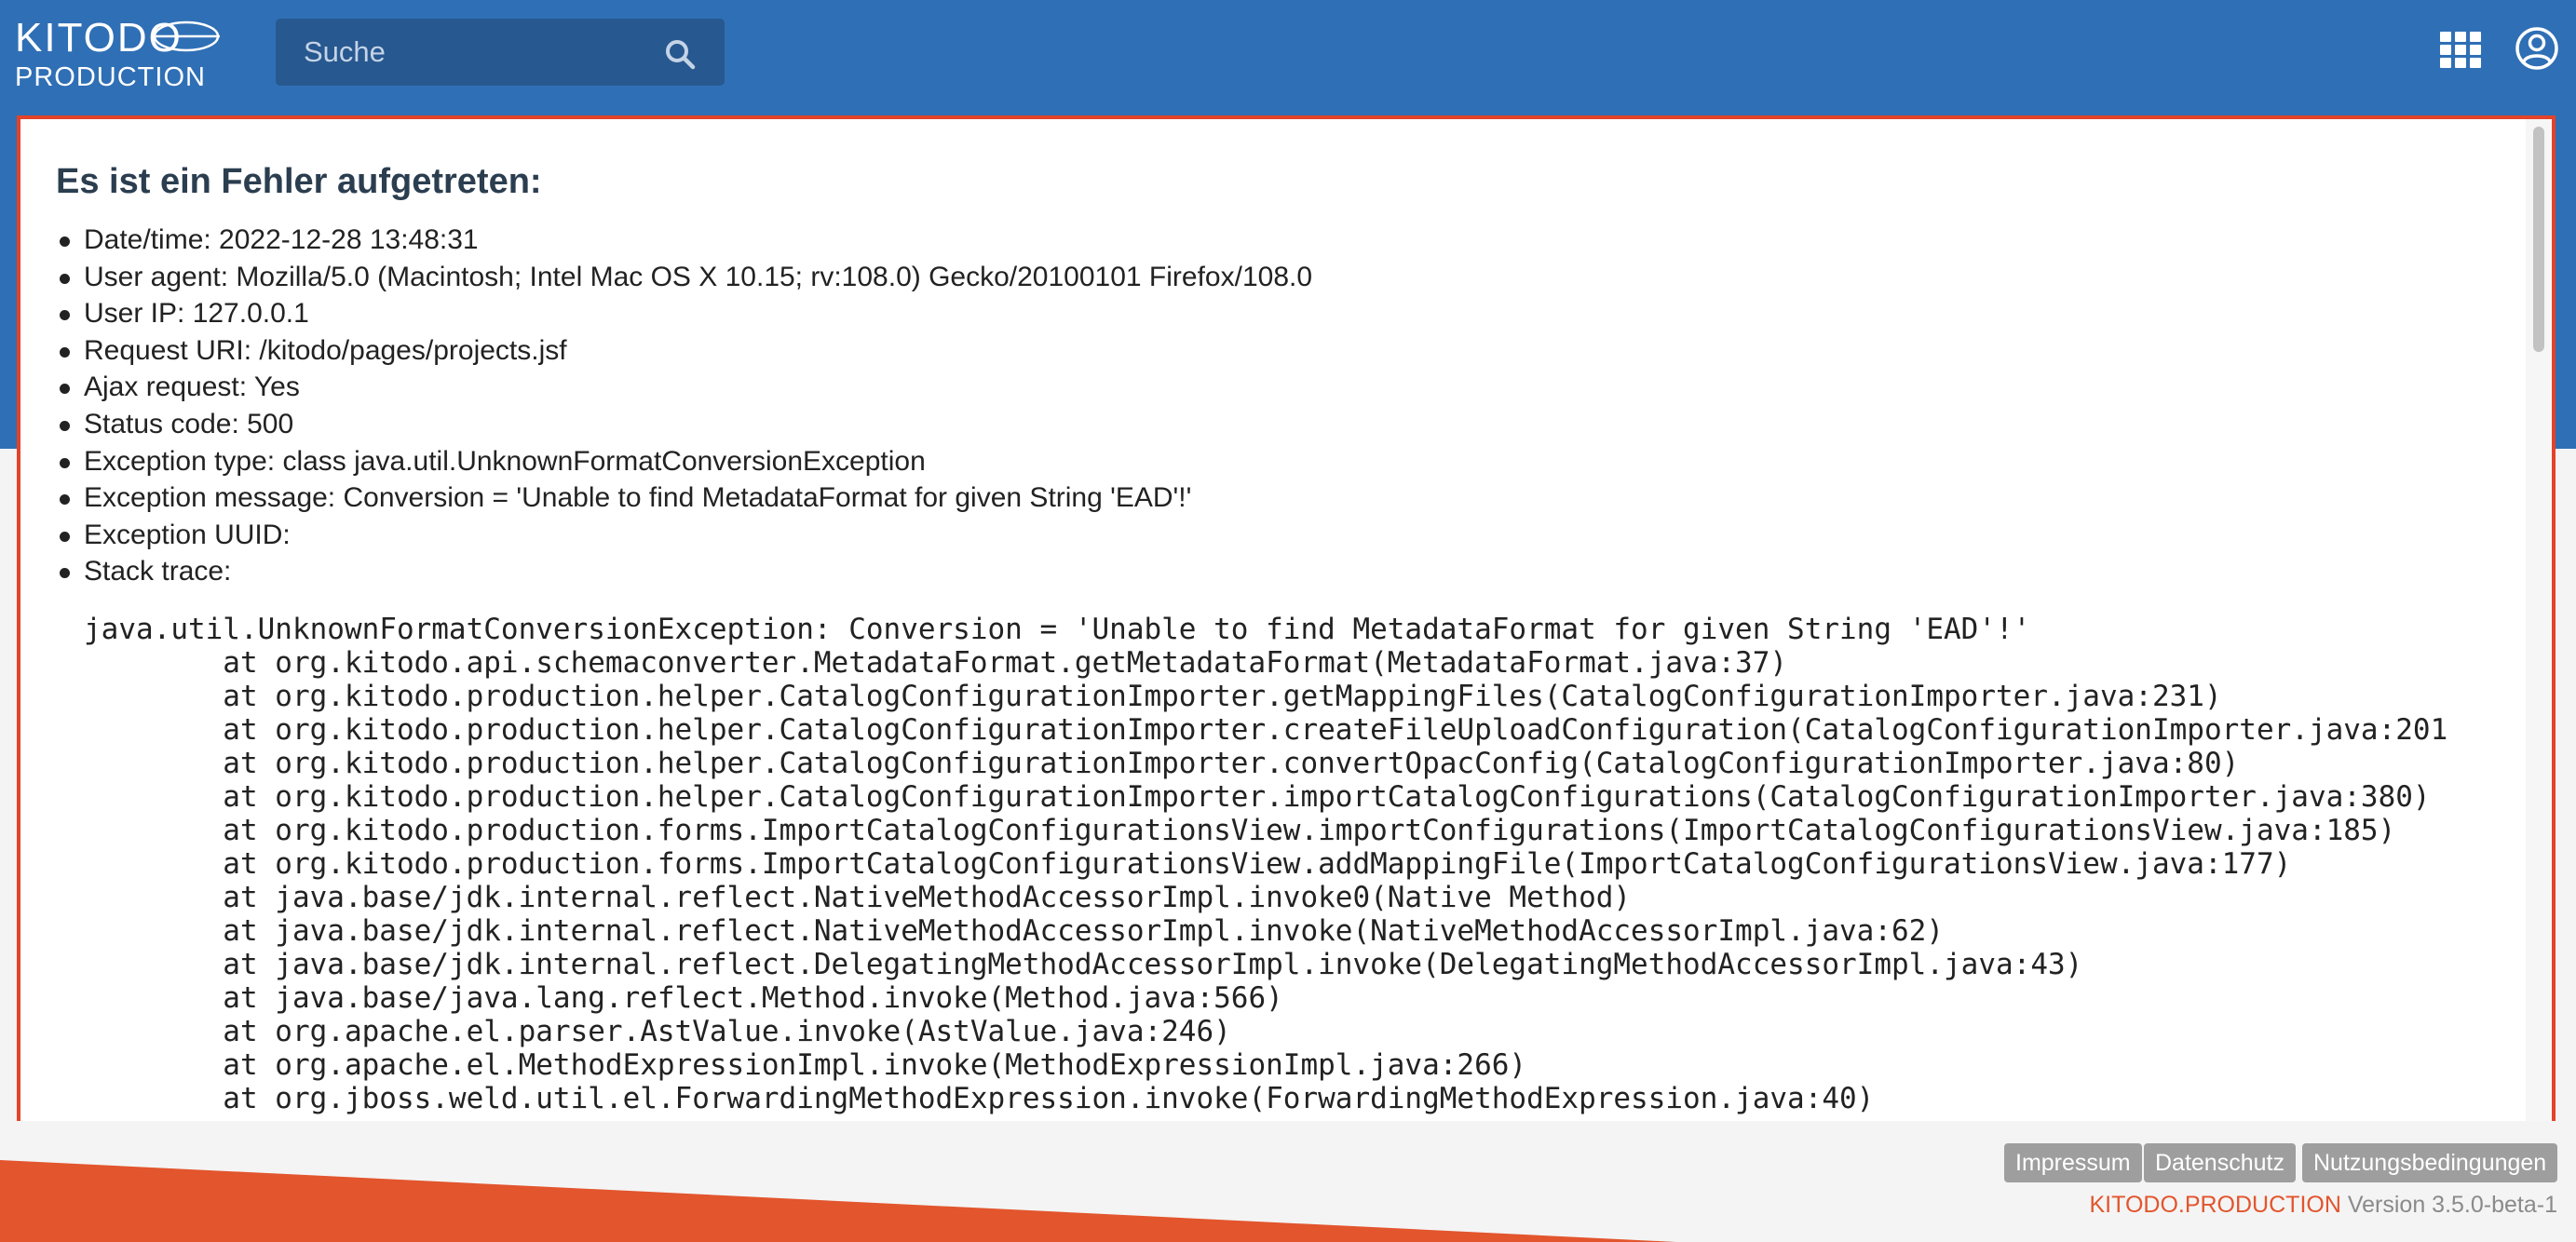 This screenshot has width=2576, height=1242. I want to click on version-info: KITODO.PRODUCTION Version 3.5.0-beta-1, so click(2324, 1206).